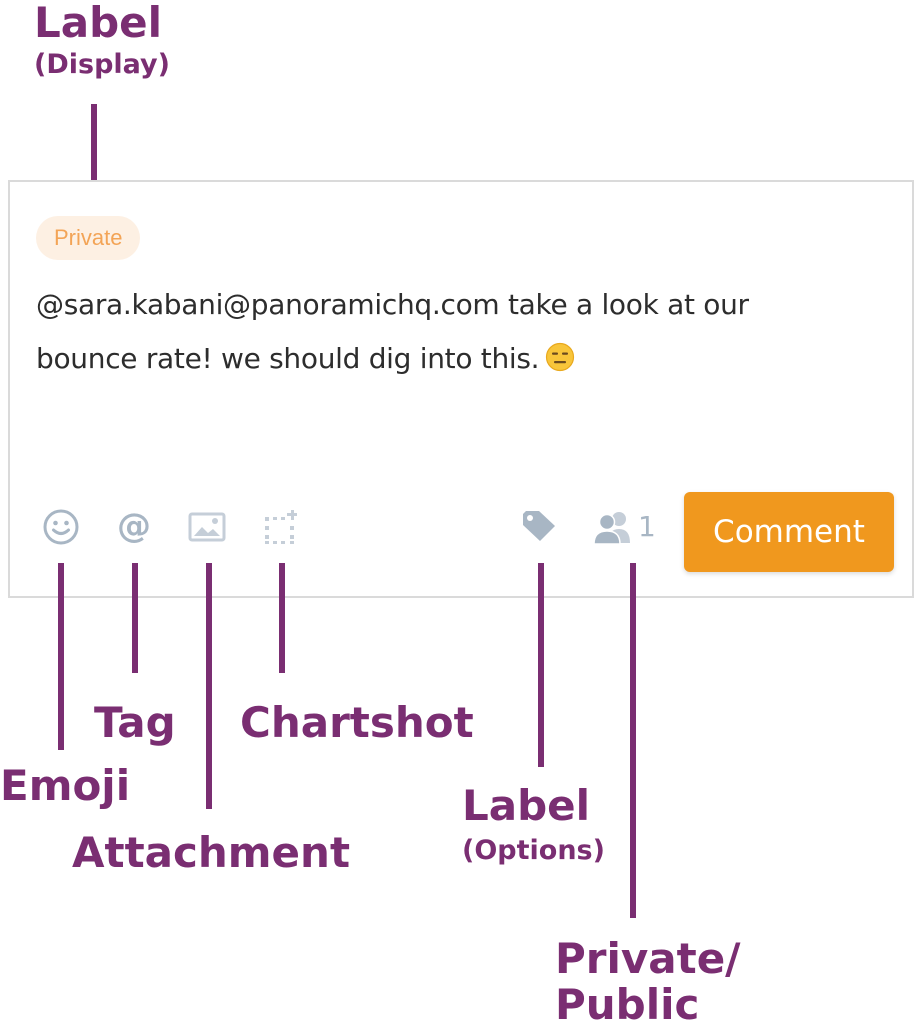 The height and width of the screenshot is (1029, 918). What do you see at coordinates (612, 527) in the screenshot?
I see `people-privacy-icon` at bounding box center [612, 527].